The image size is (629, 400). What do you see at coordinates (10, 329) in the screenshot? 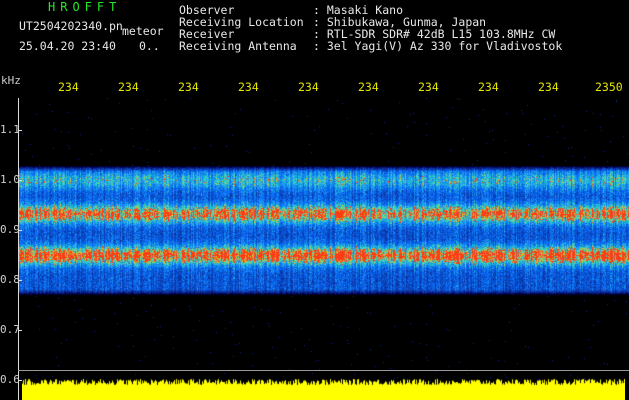
I see `y-tick-label: 0.7` at bounding box center [10, 329].